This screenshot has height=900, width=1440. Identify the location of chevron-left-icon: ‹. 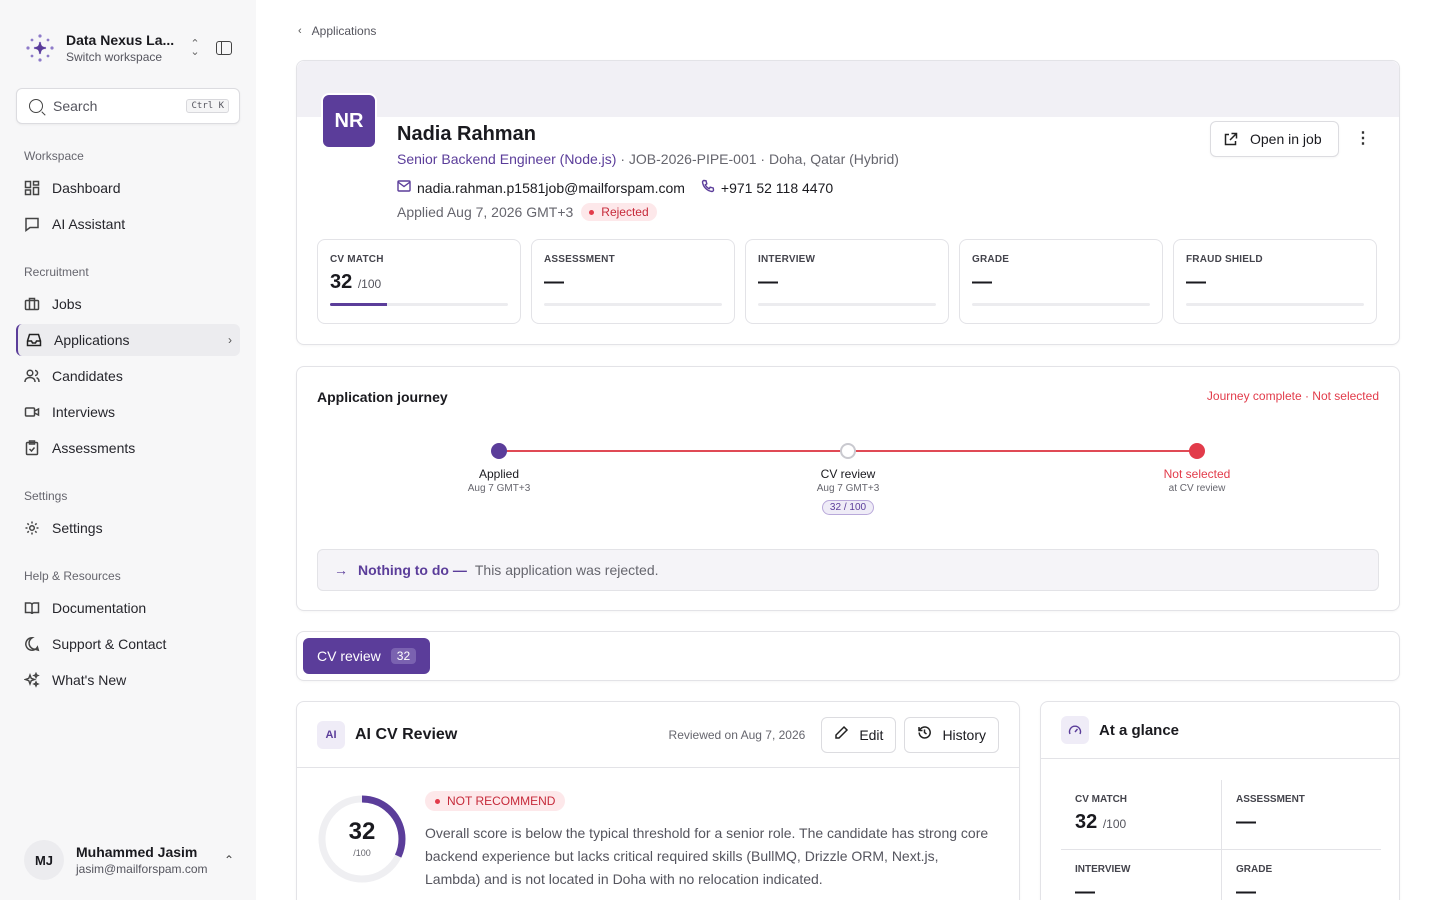
(300, 31).